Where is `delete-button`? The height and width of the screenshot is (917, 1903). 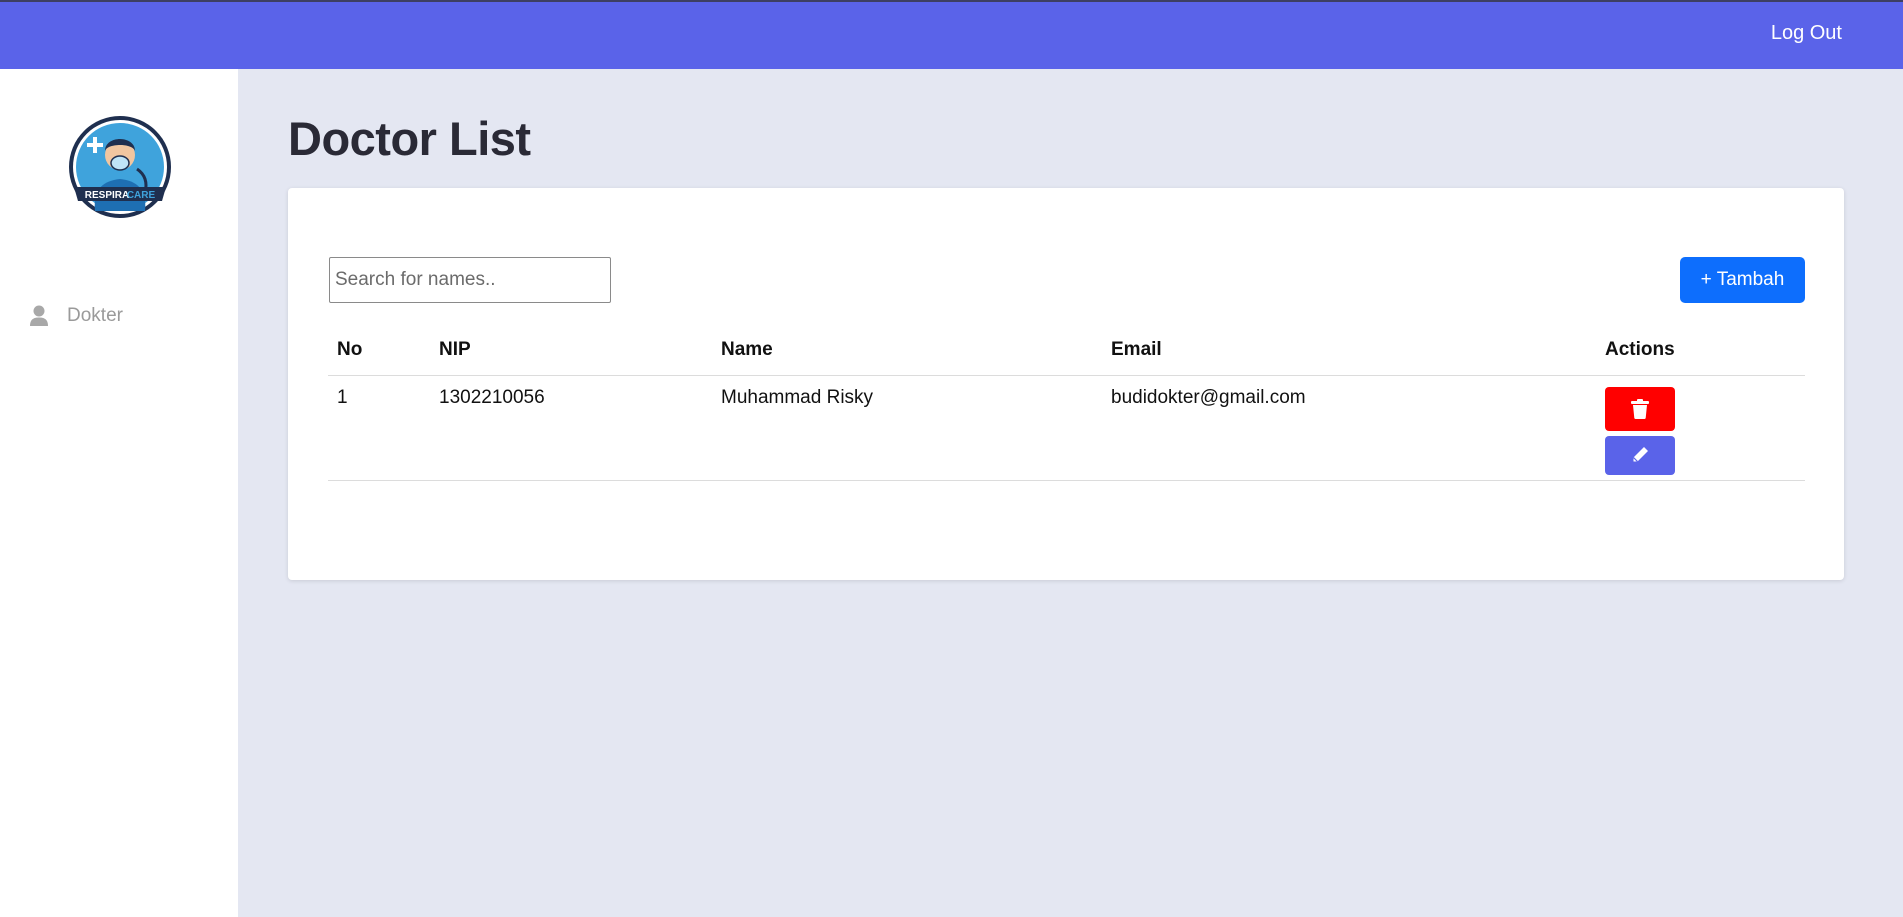 delete-button is located at coordinates (1640, 408).